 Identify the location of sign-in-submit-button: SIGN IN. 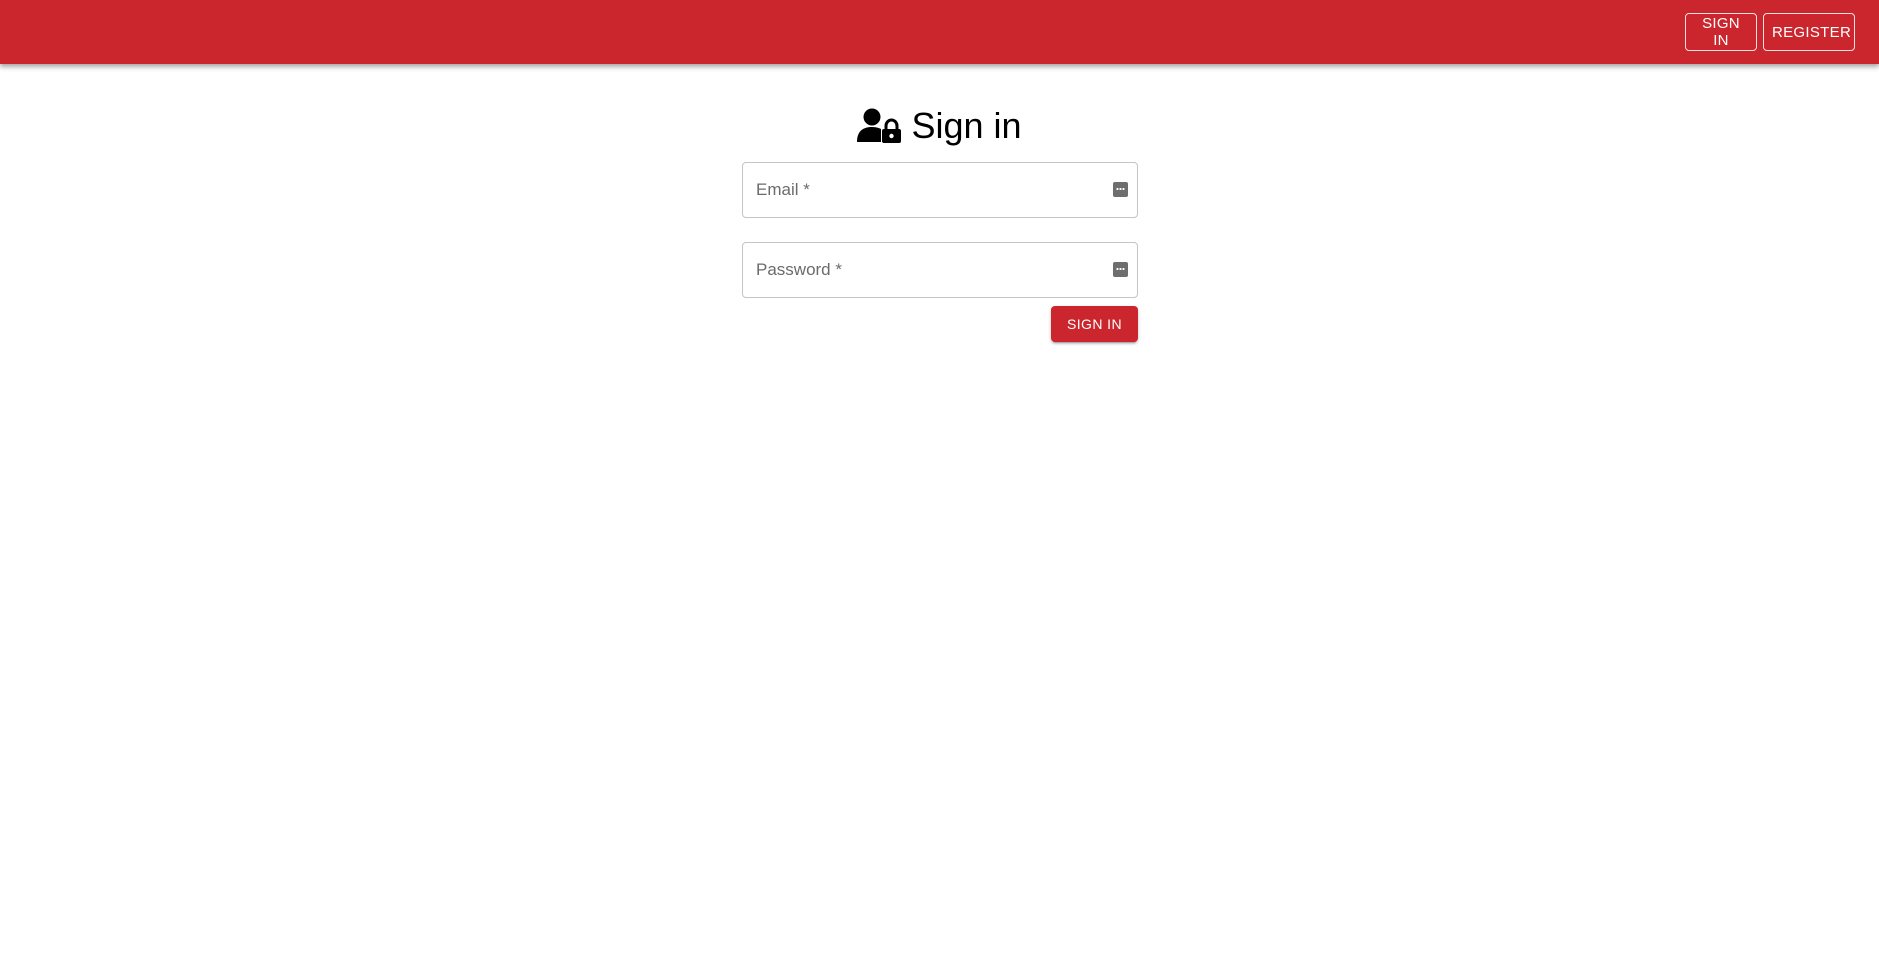
(1094, 324).